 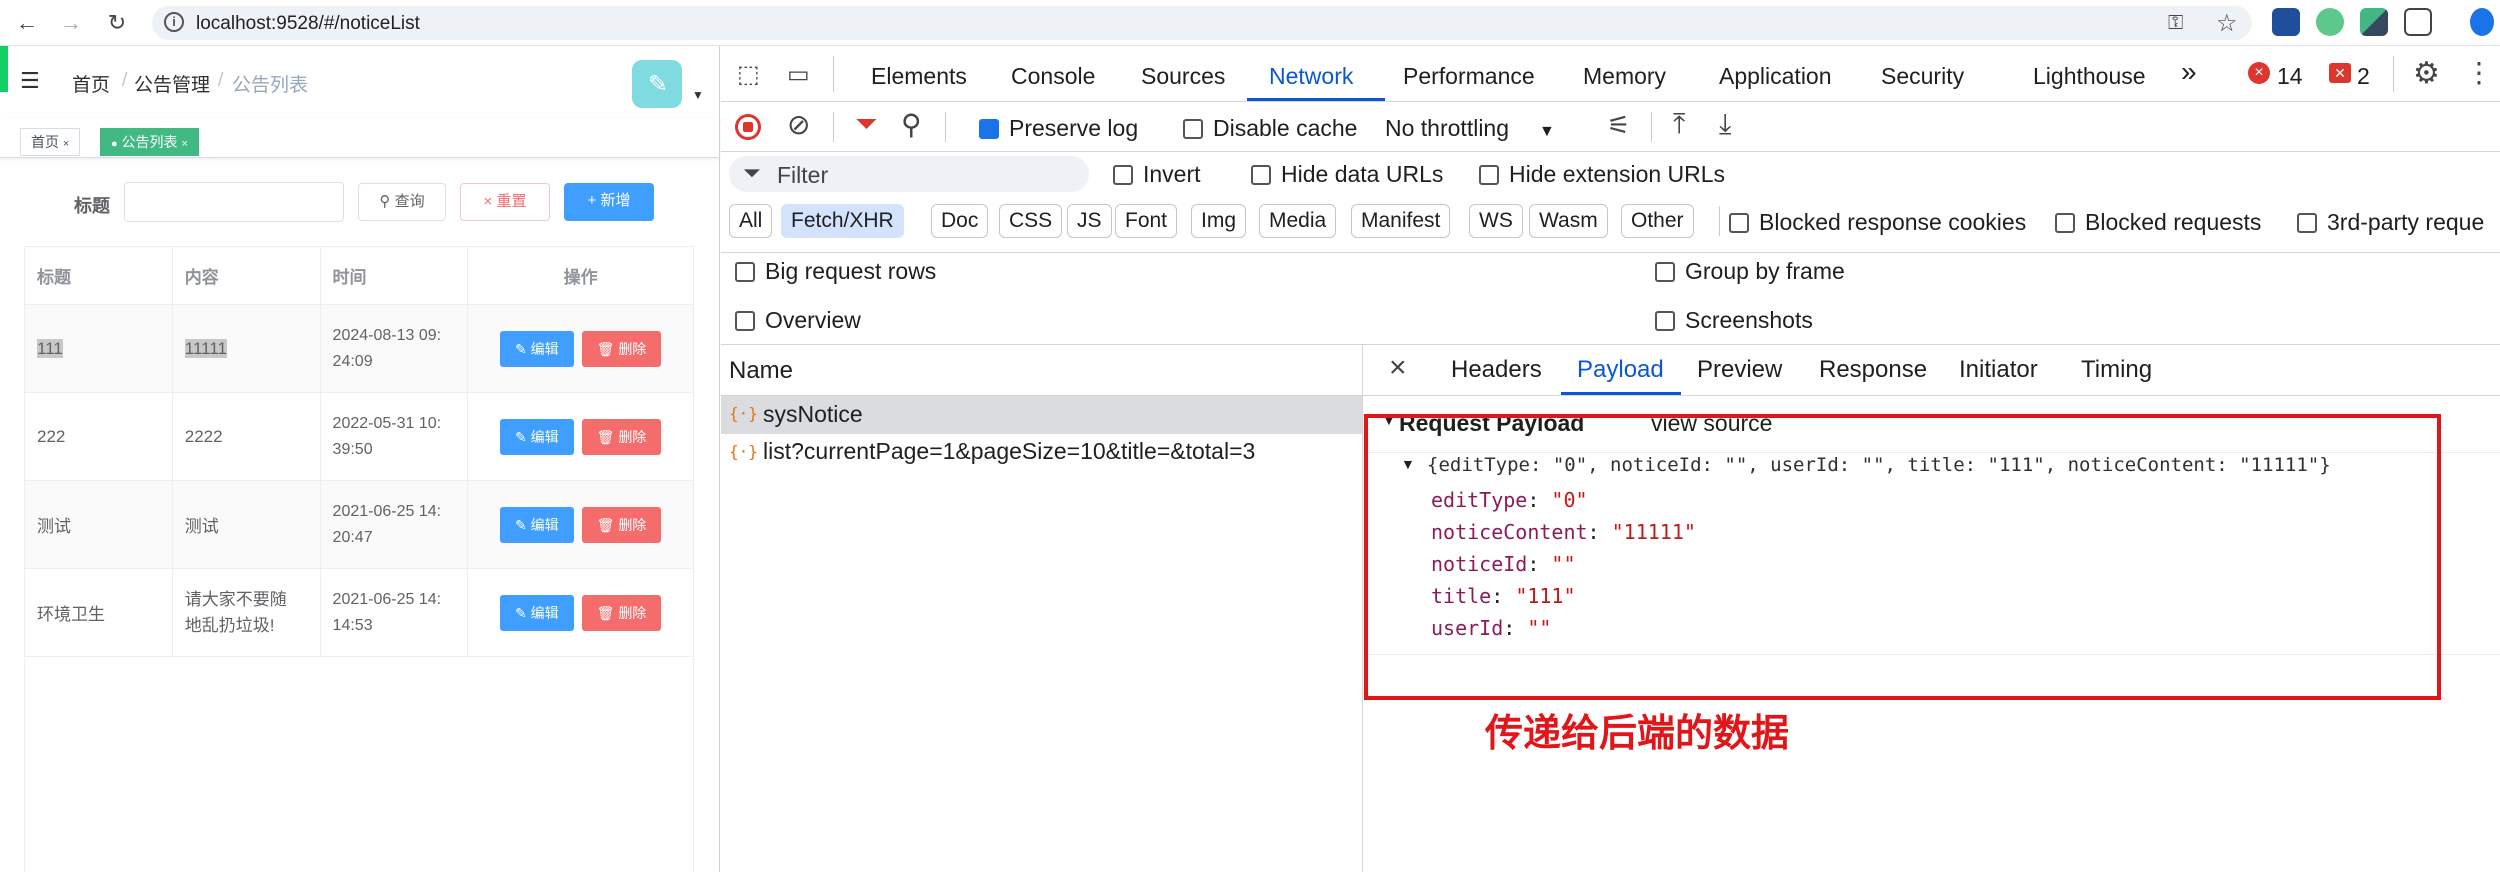 I want to click on password-key-icon: ⚿, so click(x=2175, y=23).